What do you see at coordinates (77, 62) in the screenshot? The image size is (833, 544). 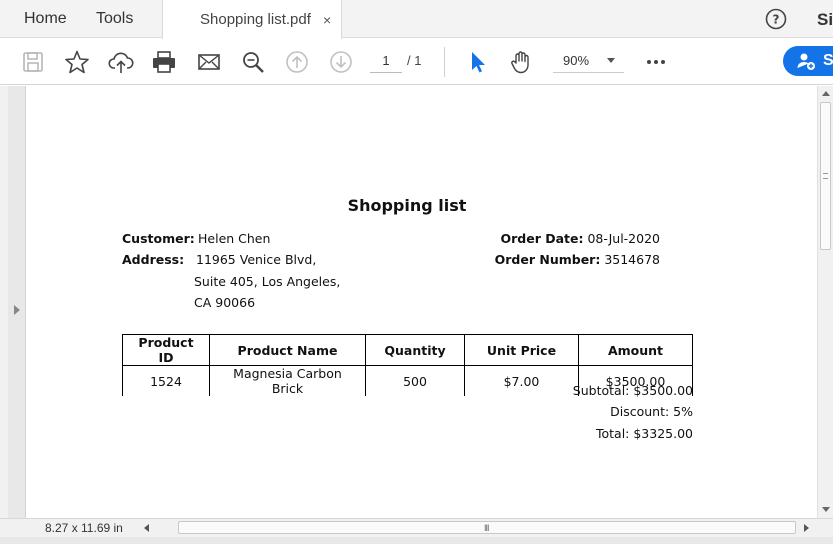 I see `star-icon` at bounding box center [77, 62].